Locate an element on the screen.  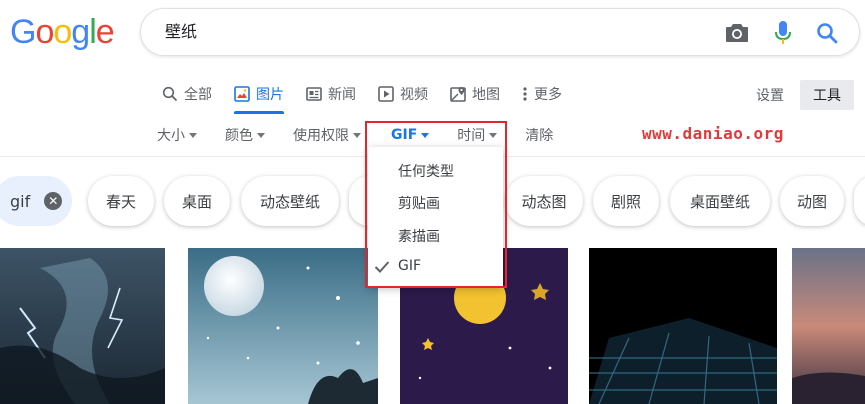
filter-label: 清除 is located at coordinates (539, 136).